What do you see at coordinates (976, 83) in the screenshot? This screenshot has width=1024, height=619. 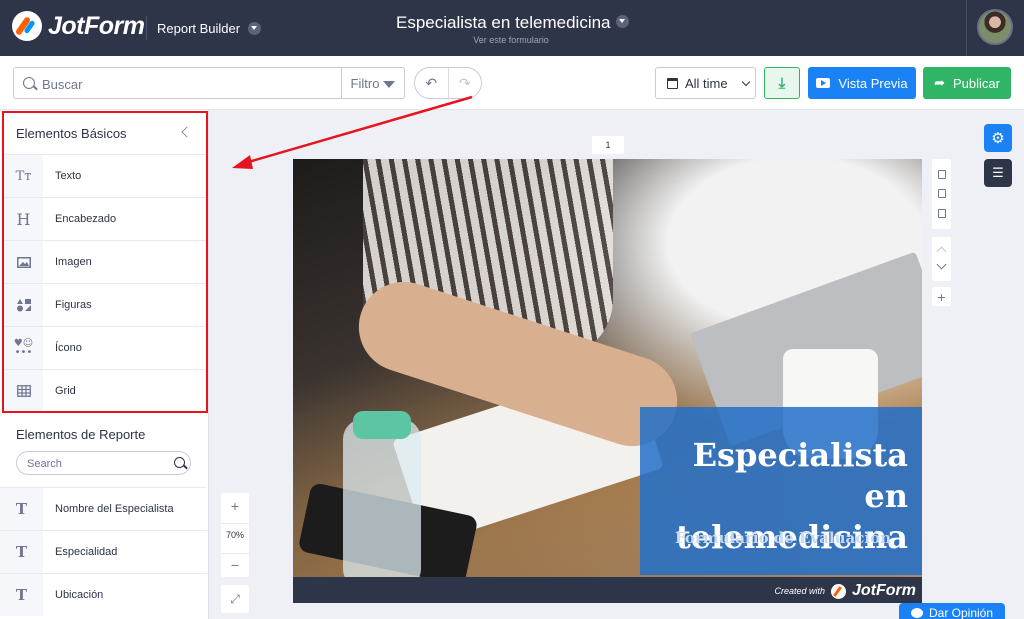 I see `publish-label: Publicar` at bounding box center [976, 83].